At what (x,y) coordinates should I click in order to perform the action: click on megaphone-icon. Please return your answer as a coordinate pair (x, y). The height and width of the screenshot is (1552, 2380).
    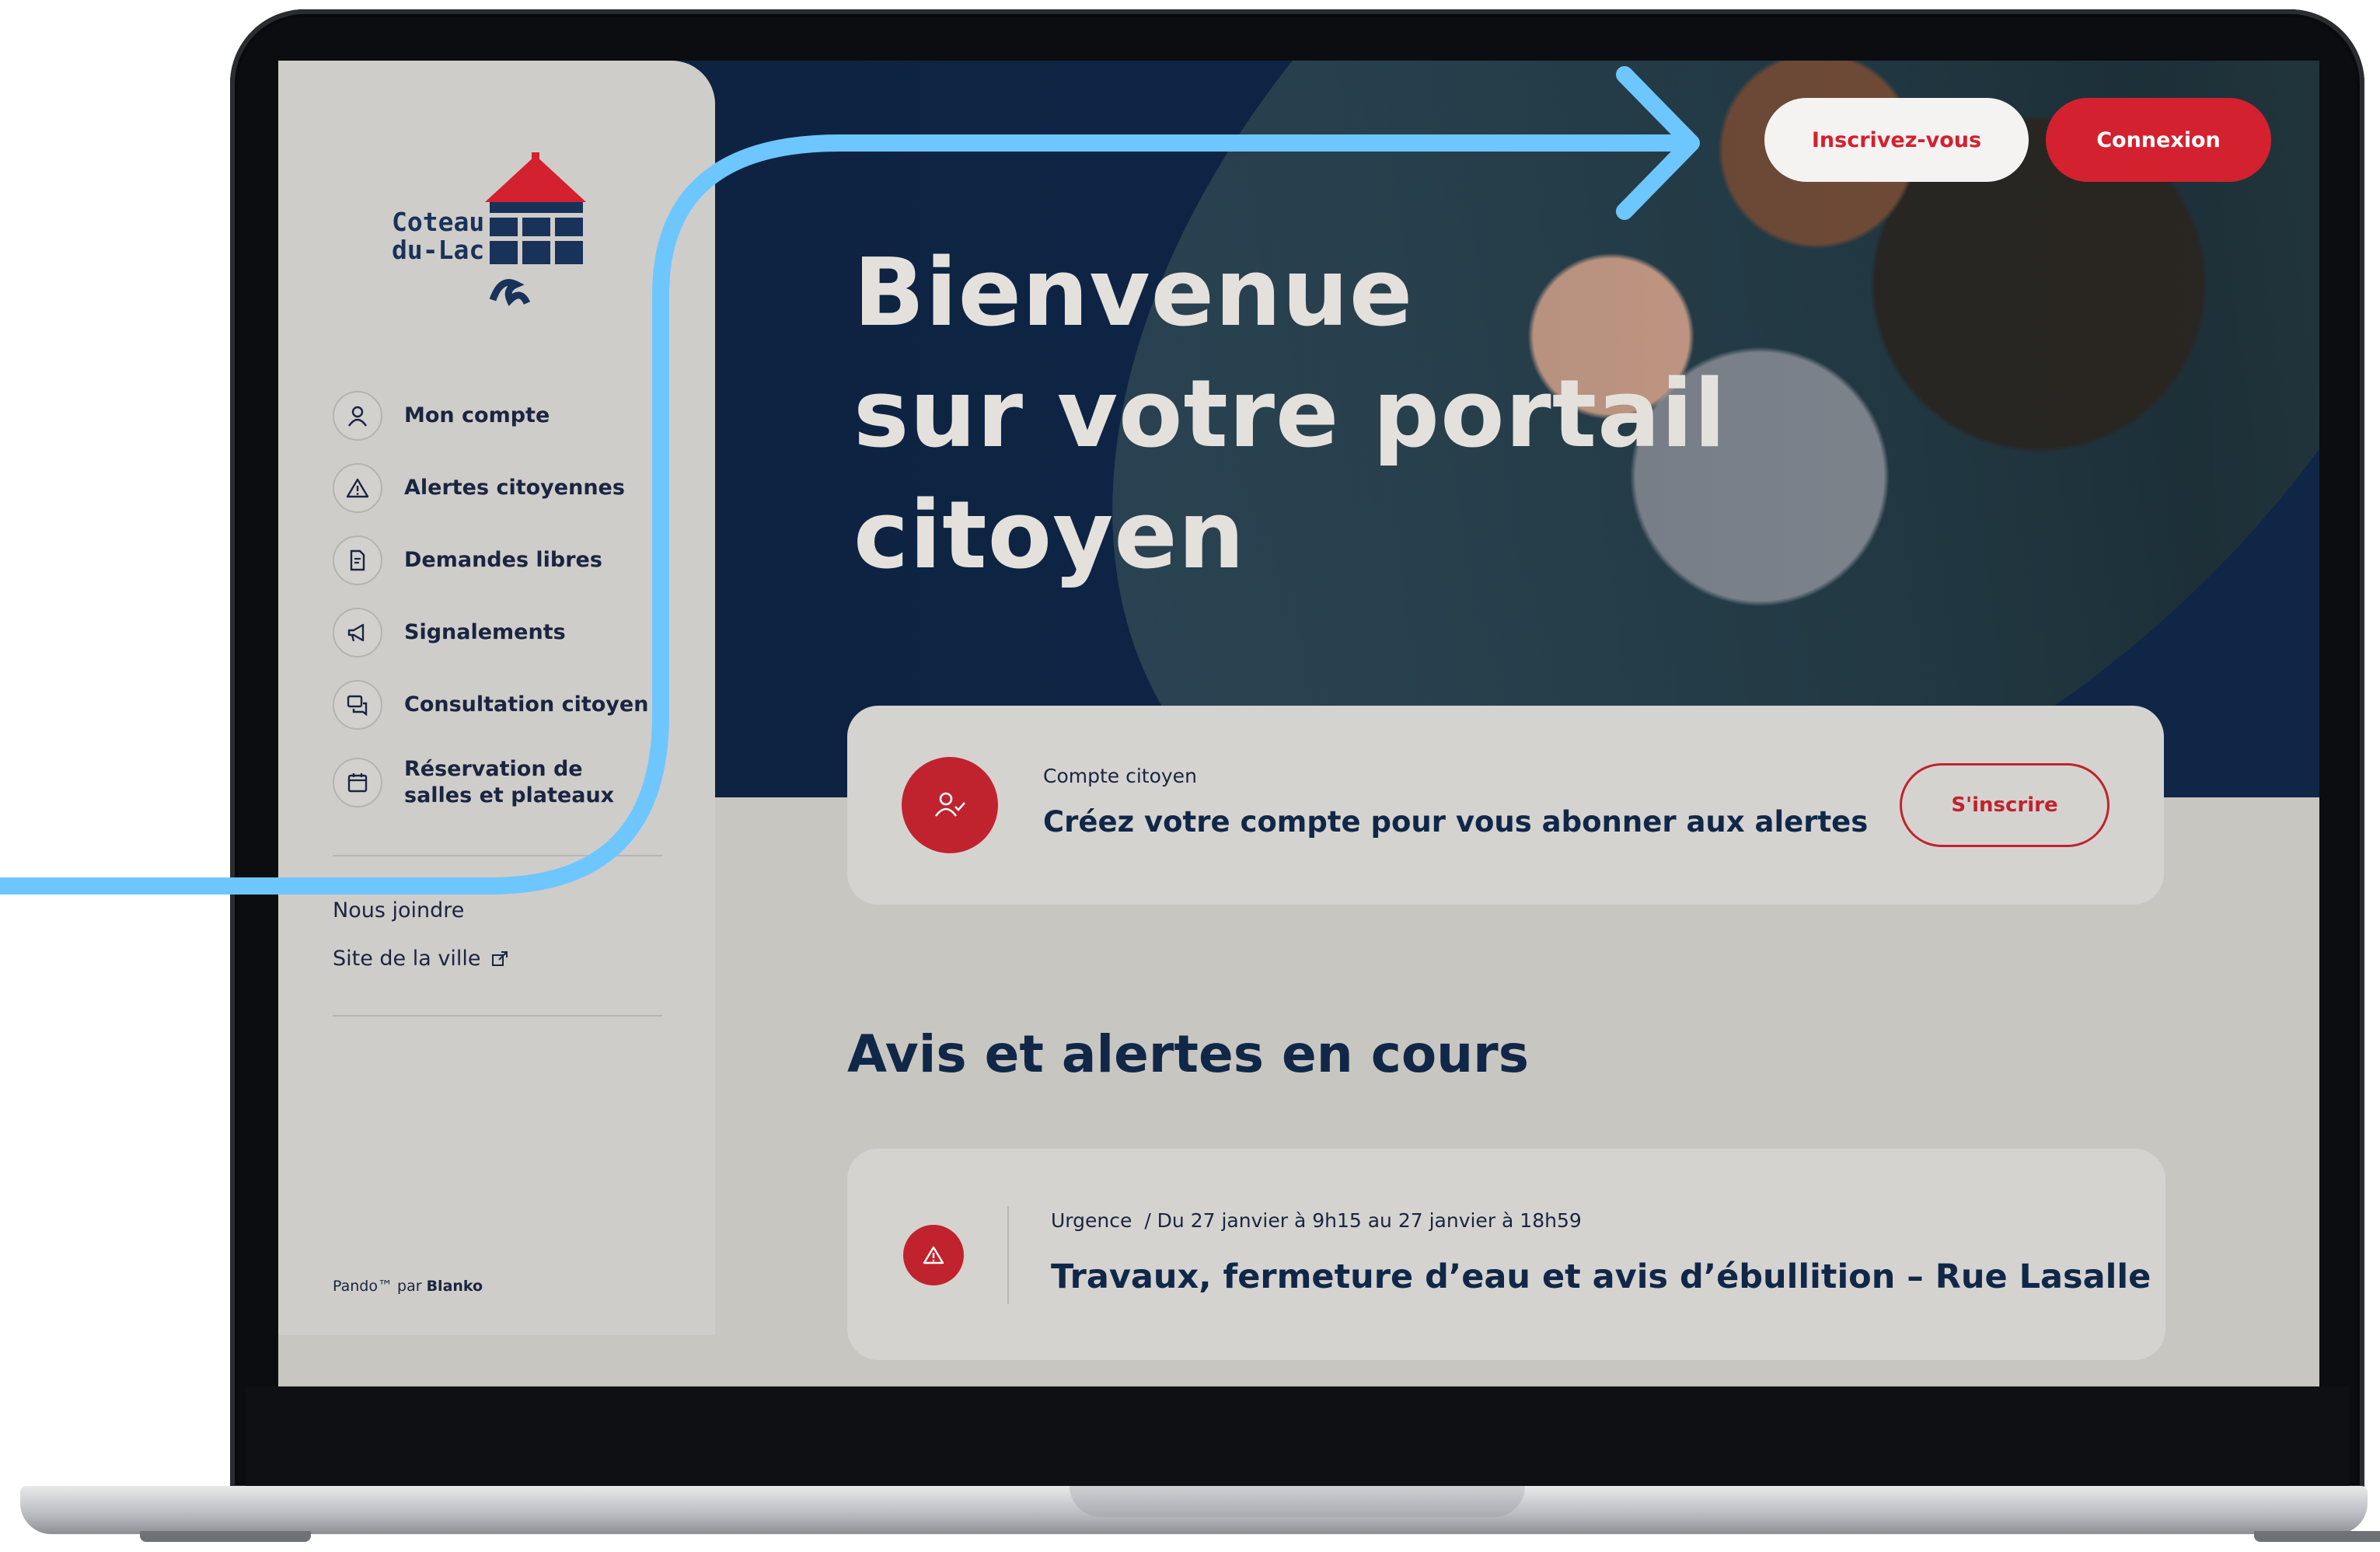
    Looking at the image, I should click on (358, 632).